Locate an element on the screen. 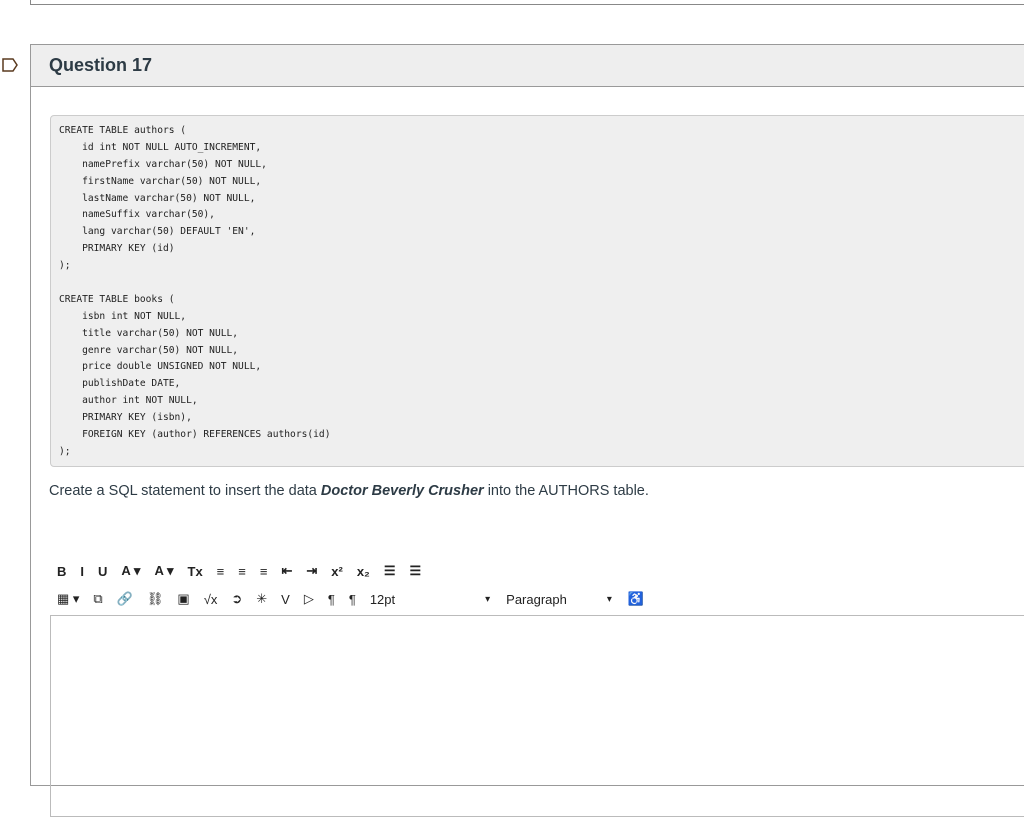  rtl-button: ¶ is located at coordinates (352, 599).